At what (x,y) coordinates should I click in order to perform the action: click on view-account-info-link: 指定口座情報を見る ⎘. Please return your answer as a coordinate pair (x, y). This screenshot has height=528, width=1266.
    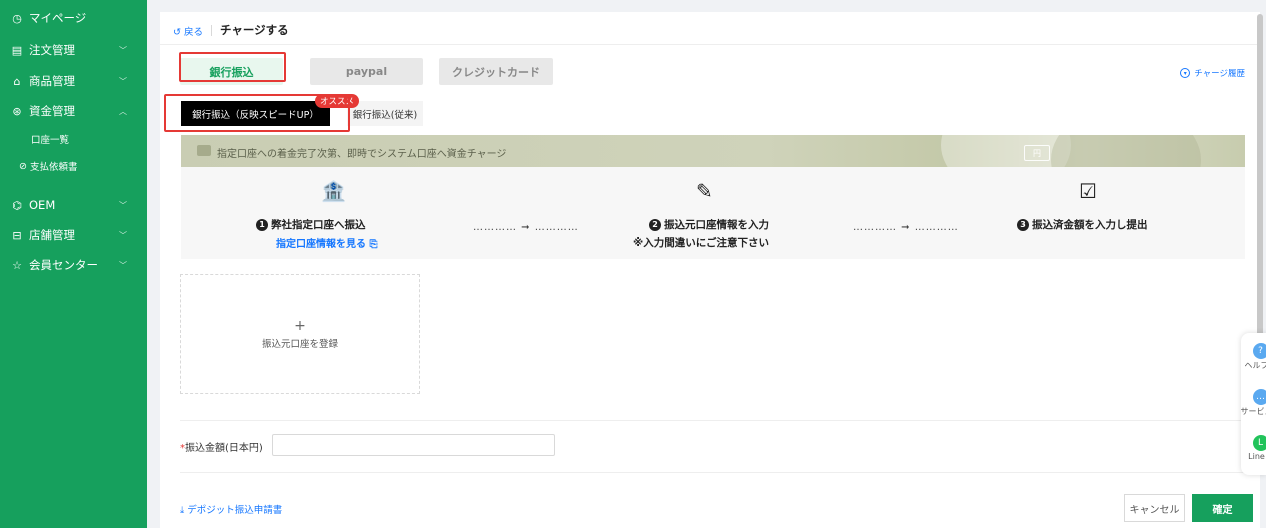
    Looking at the image, I should click on (326, 242).